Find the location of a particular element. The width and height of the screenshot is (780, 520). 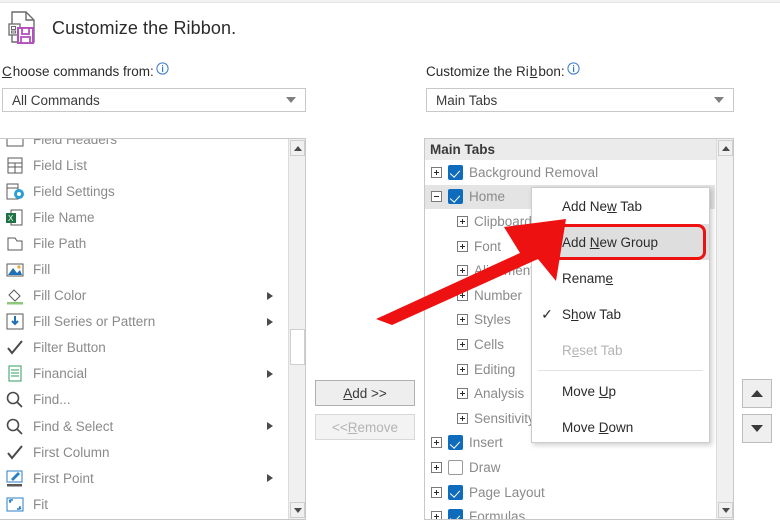

context-menu-item-move-up: Move Up is located at coordinates (620, 391).